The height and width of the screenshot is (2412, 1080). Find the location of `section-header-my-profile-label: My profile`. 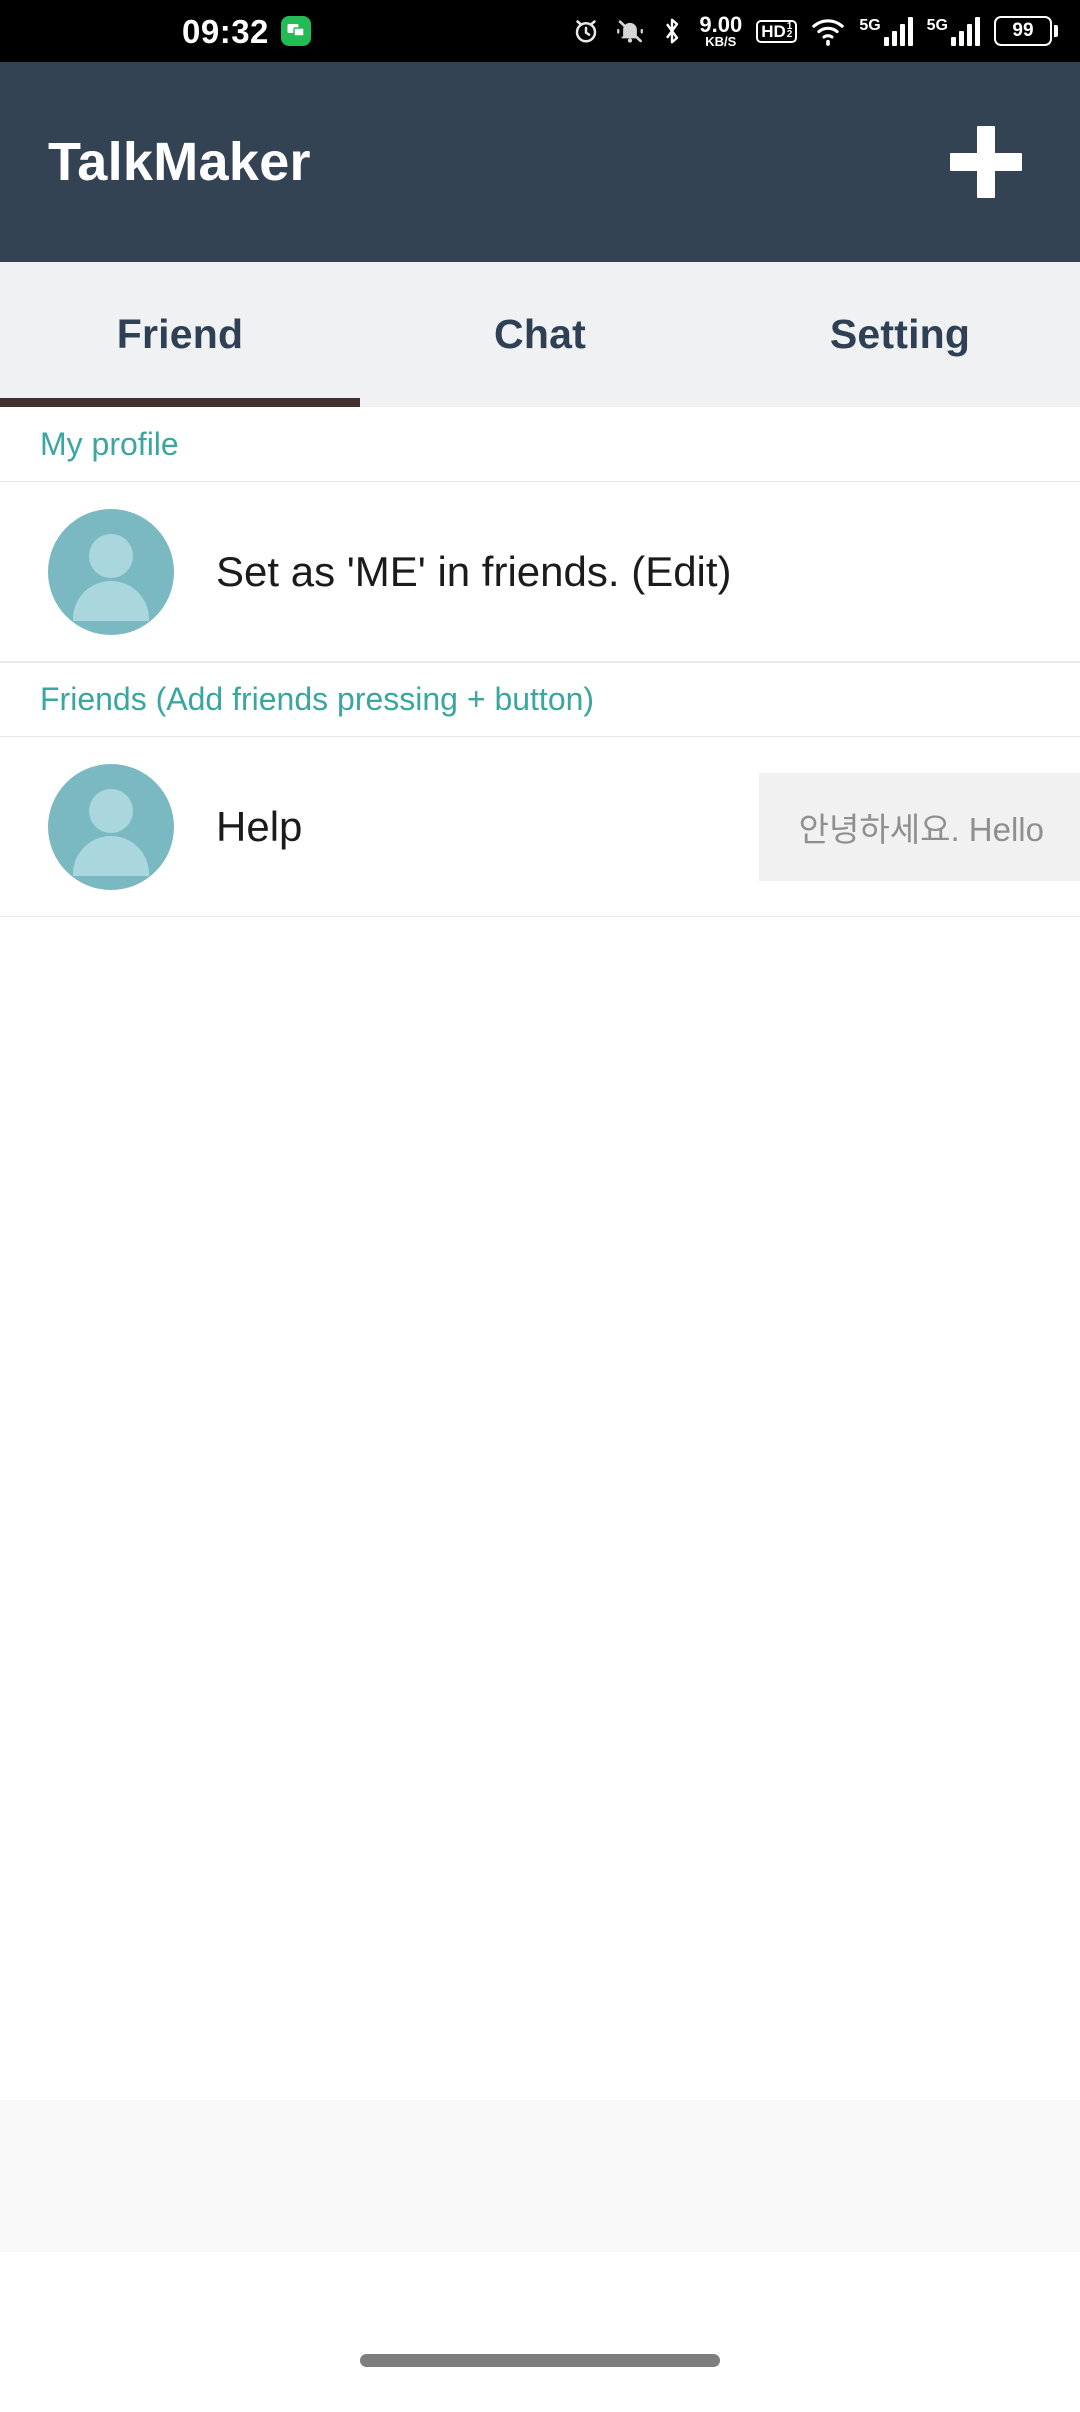

section-header-my-profile-label: My profile is located at coordinates (109, 443).